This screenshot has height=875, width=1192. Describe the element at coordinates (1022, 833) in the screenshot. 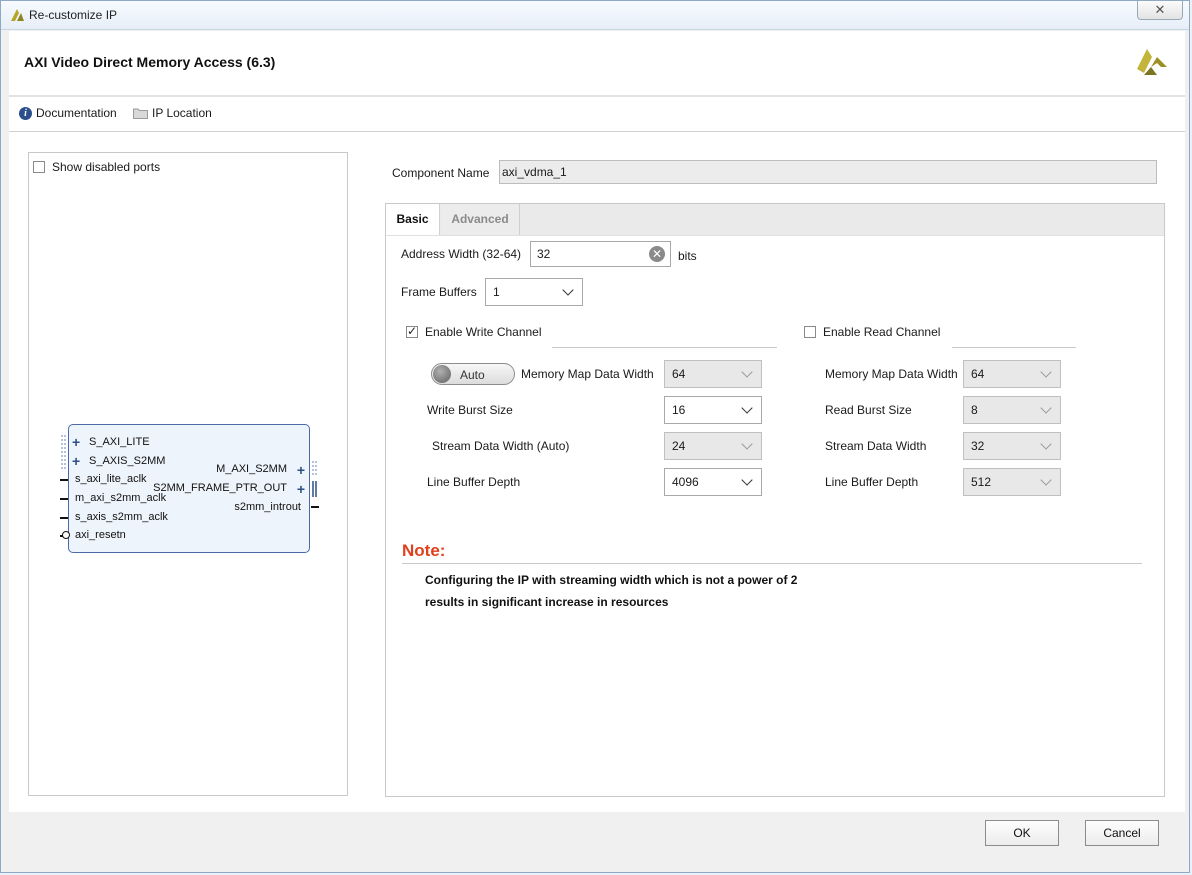

I see `ok-button: OK` at that location.